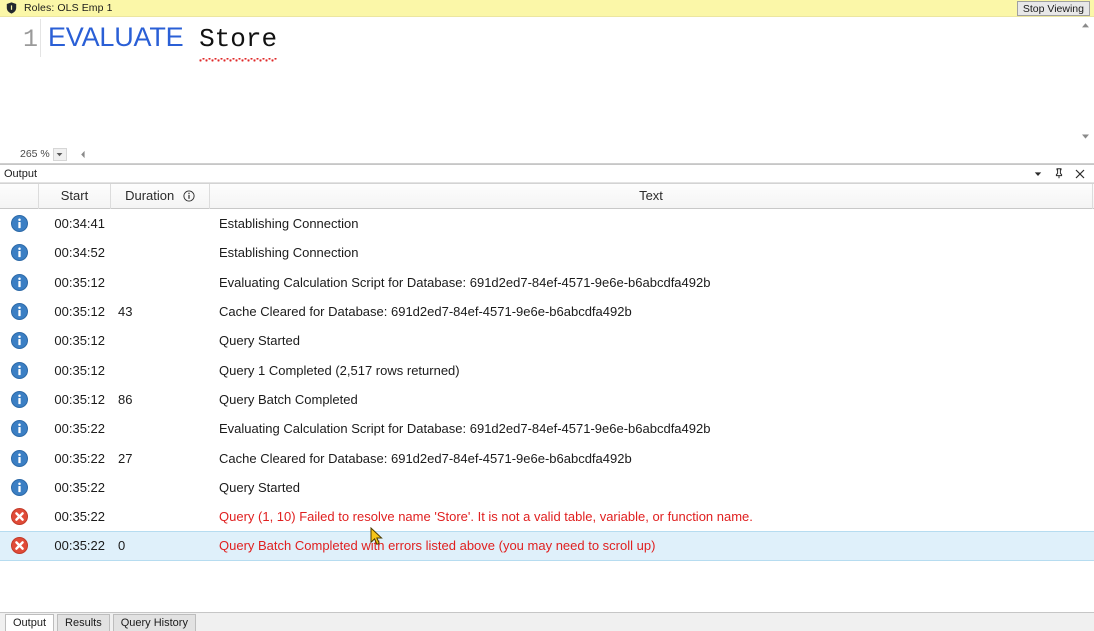 This screenshot has height=631, width=1094. I want to click on cell-start: 00:34:41, so click(79, 224).